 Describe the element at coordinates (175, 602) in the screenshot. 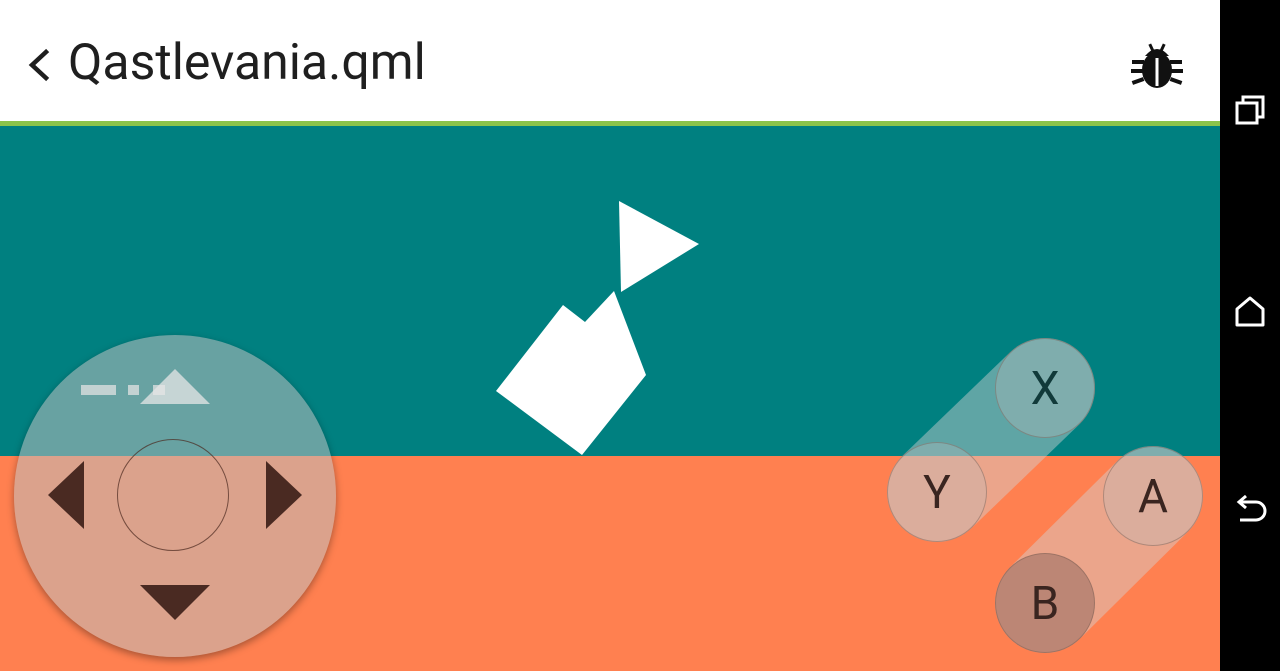

I see `dpad-down-icon` at that location.